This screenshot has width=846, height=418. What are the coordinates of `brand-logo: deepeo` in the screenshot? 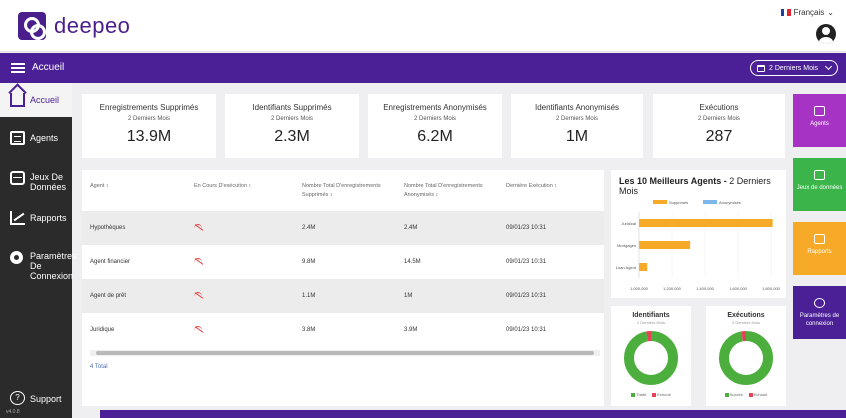 It's located at (74, 26).